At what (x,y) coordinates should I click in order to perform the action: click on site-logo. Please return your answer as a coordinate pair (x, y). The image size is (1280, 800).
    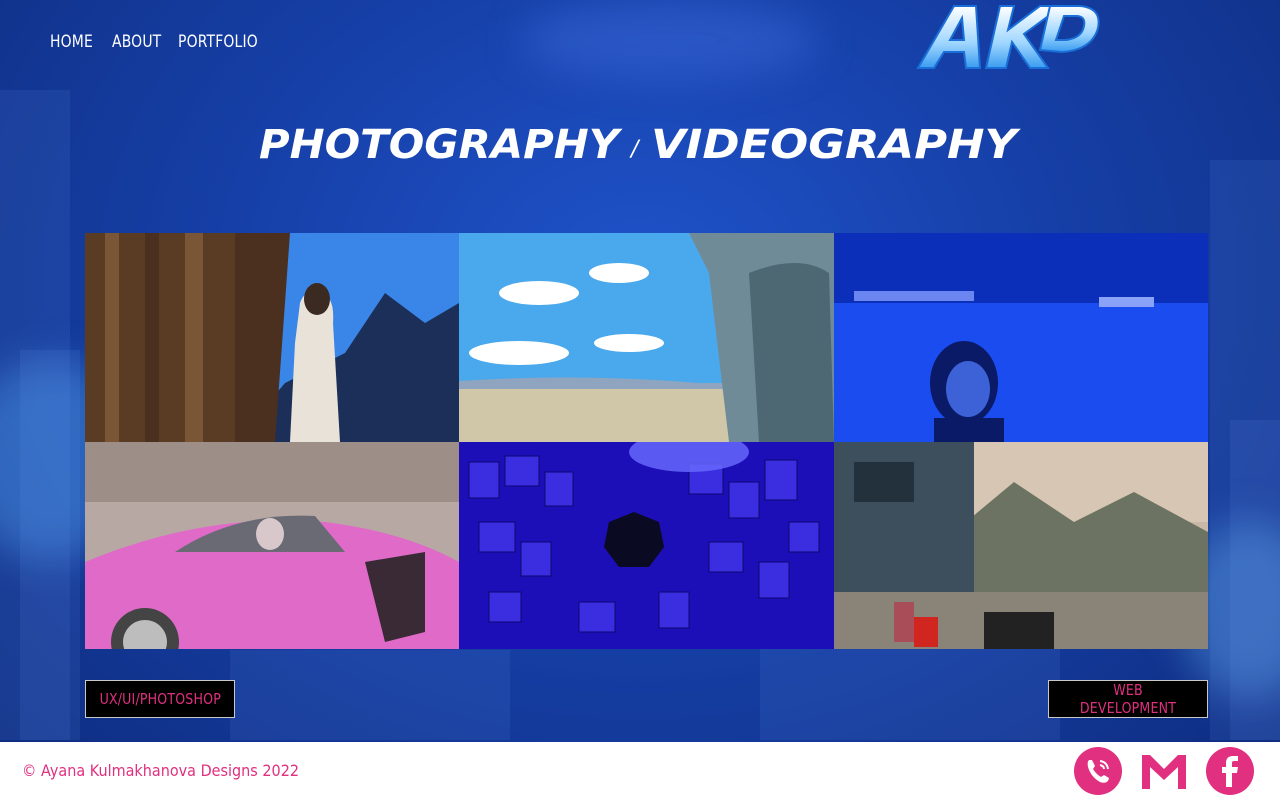
    Looking at the image, I should click on (1009, 37).